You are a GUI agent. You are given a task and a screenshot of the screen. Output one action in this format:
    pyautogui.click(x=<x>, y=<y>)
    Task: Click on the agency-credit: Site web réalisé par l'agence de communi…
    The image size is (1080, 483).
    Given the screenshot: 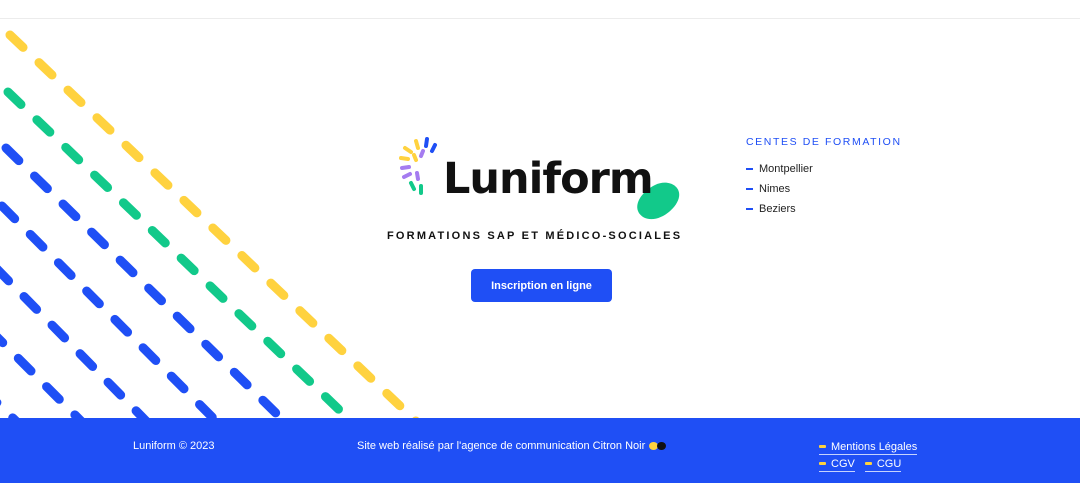 What is the action you would take?
    pyautogui.click(x=512, y=446)
    